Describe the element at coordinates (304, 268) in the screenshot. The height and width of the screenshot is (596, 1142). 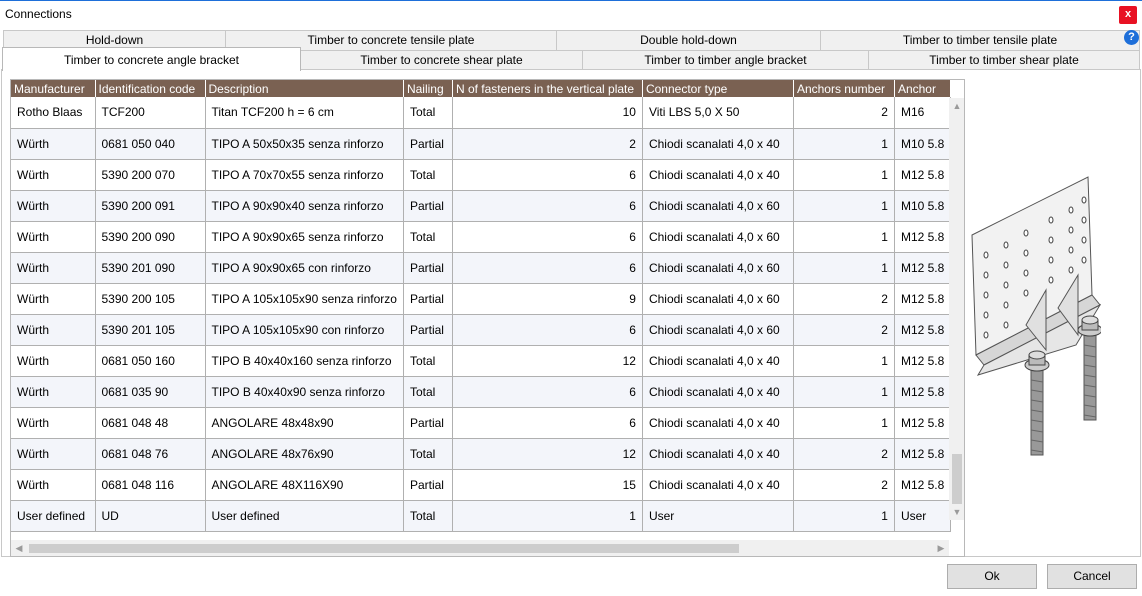
I see `cell-description: TIPO A 90x90x65 con rinforzo` at that location.